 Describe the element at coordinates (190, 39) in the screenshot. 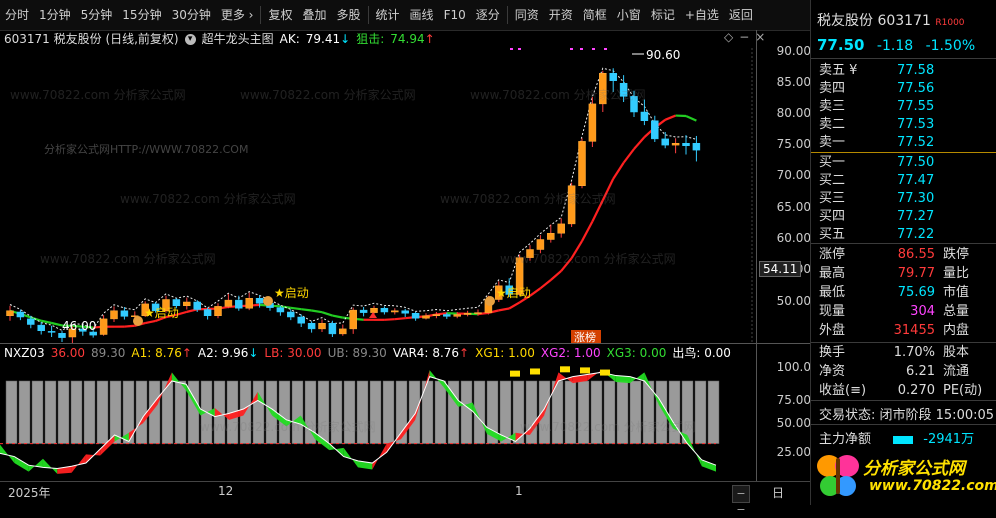

I see `indicator-toggle-icon: ▾` at that location.